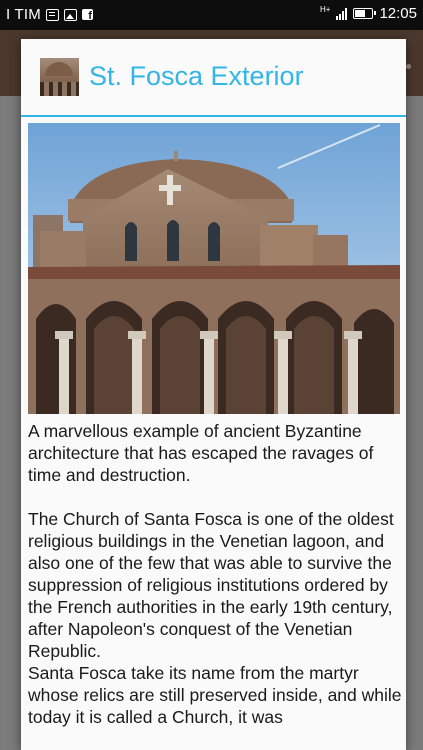 The height and width of the screenshot is (750, 423). I want to click on church-thumbnail-icon, so click(59, 77).